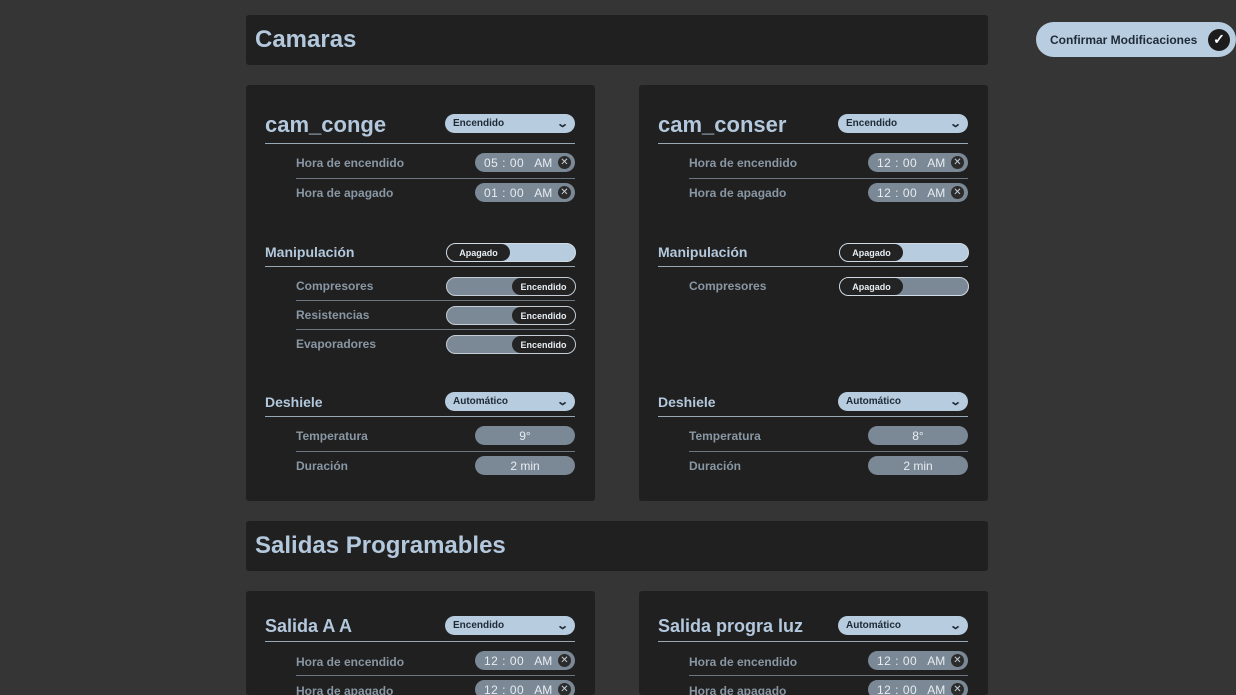 Image resolution: width=1236 pixels, height=695 pixels. What do you see at coordinates (511, 286) in the screenshot?
I see `compresores-toggle: Encendido` at bounding box center [511, 286].